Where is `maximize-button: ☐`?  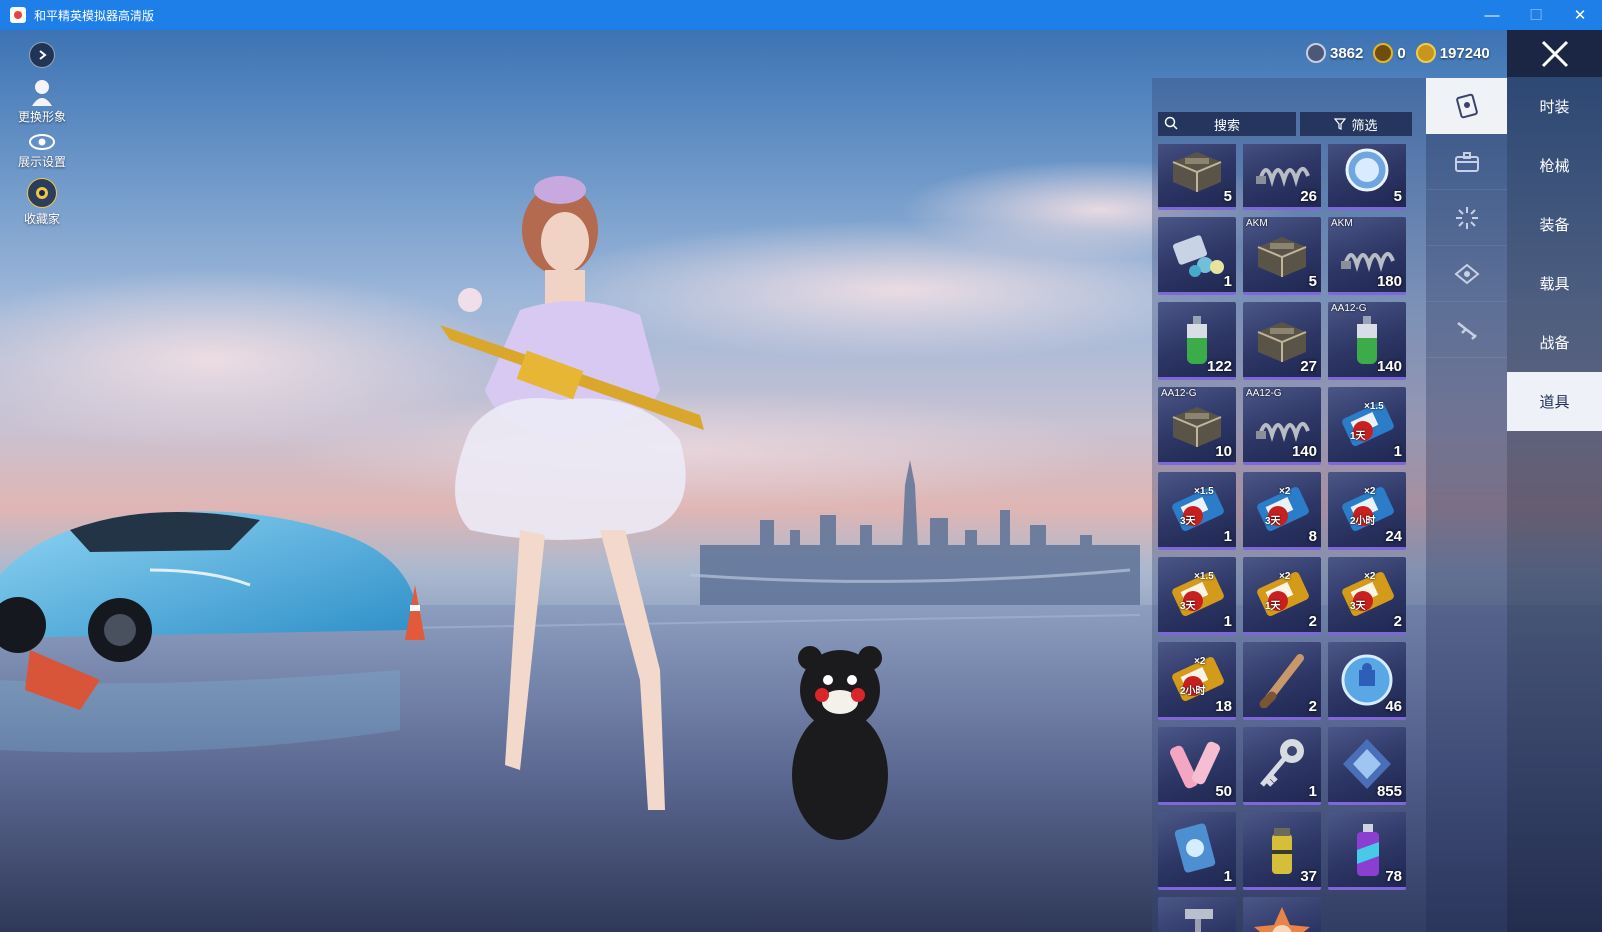
maximize-button: ☐ is located at coordinates (1536, 15).